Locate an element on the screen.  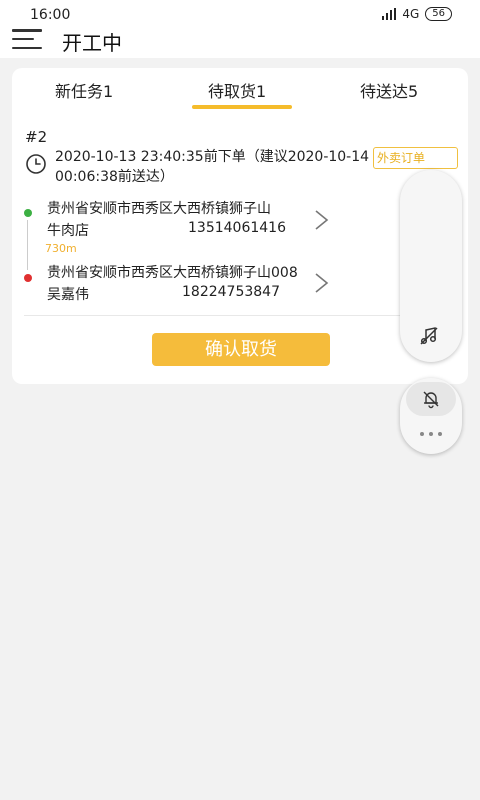
pickup-phone: 13514061416 is located at coordinates (237, 228).